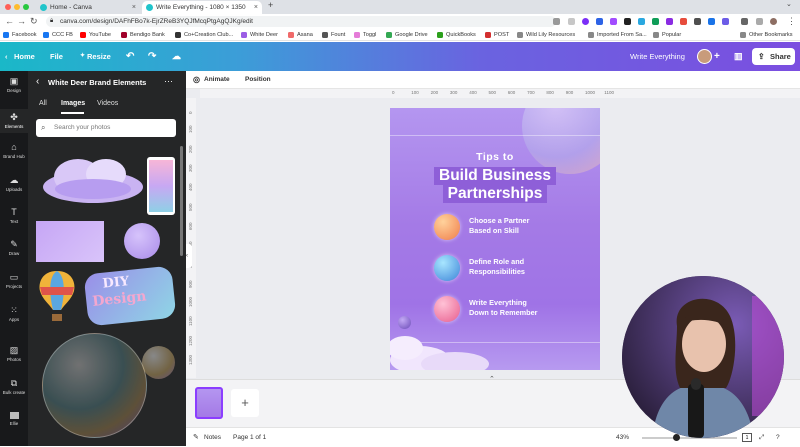 The height and width of the screenshot is (447, 800). Describe the element at coordinates (270, 5) in the screenshot. I see `new-tab-button: +` at that location.